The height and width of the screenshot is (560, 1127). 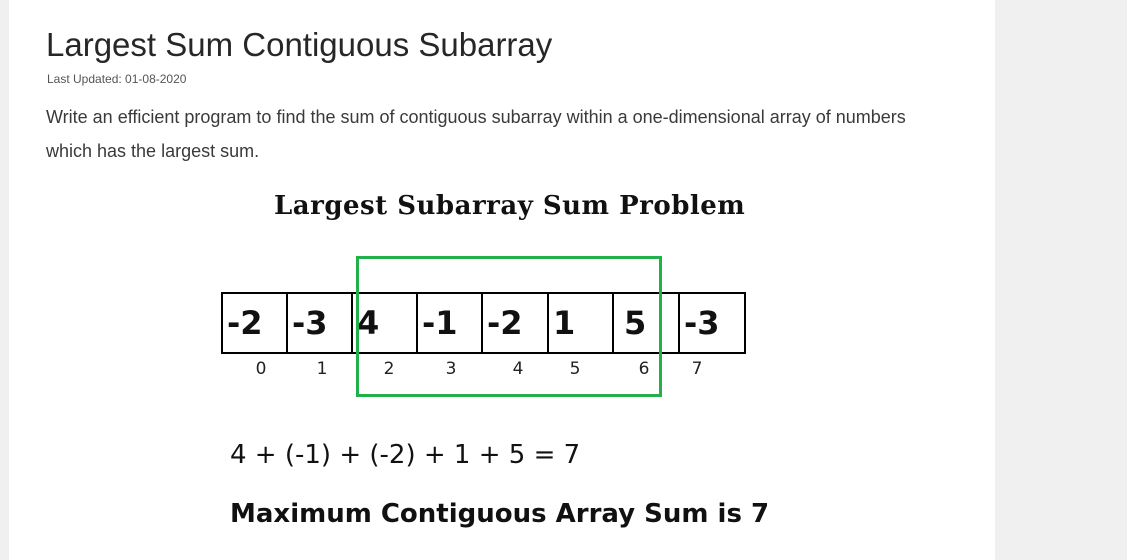 I want to click on max-subarray-highlight, so click(x=509, y=326).